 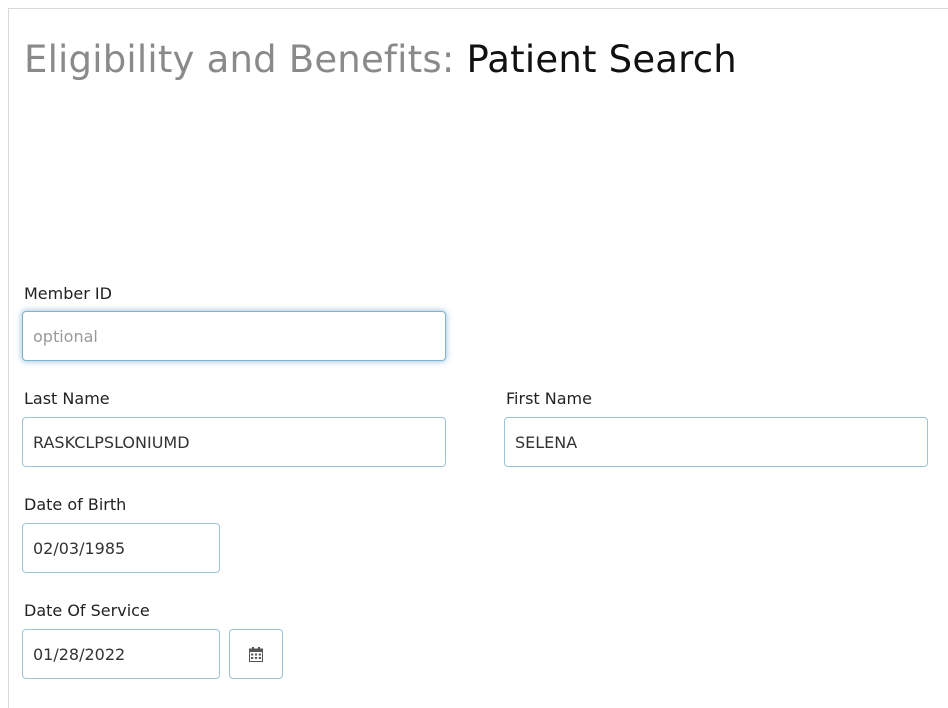 What do you see at coordinates (239, 59) in the screenshot?
I see `page-title-prefix: Eligibility and Benefits:` at bounding box center [239, 59].